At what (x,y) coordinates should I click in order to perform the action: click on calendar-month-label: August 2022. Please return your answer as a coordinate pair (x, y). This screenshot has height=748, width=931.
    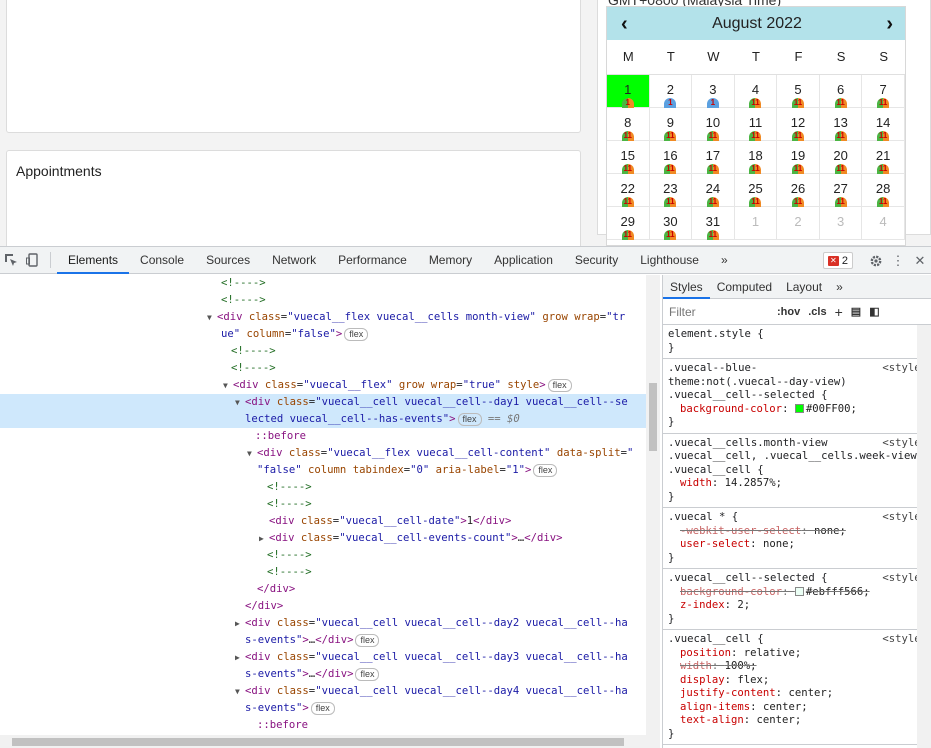
    Looking at the image, I should click on (757, 24).